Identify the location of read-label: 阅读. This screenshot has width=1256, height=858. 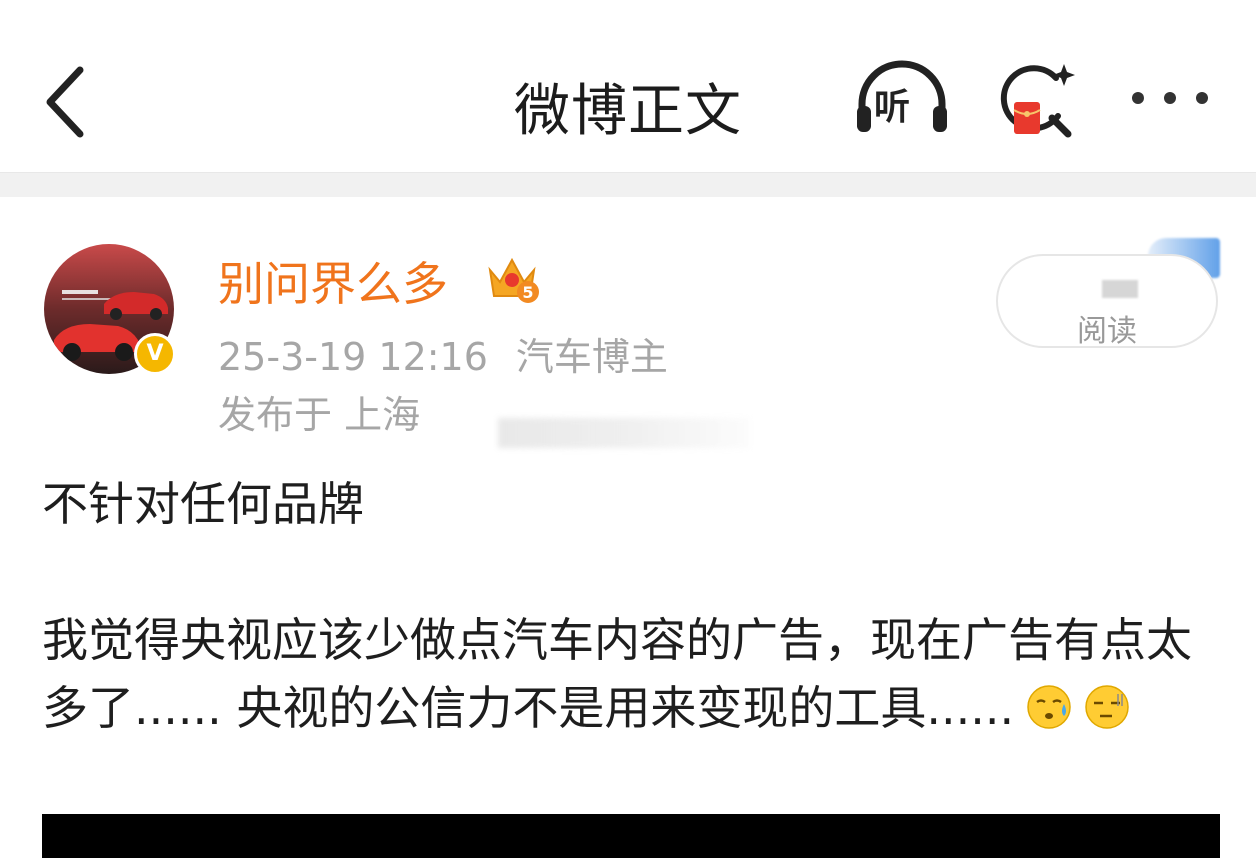
(1107, 331).